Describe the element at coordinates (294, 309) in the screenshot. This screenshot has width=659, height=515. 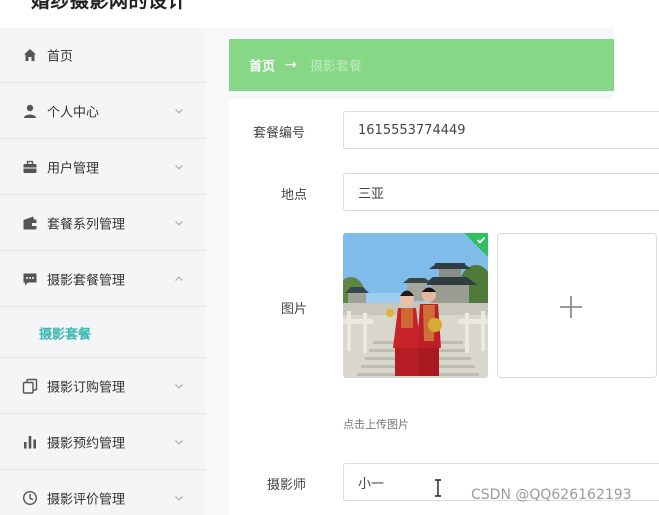
I see `image-label: 图片` at that location.